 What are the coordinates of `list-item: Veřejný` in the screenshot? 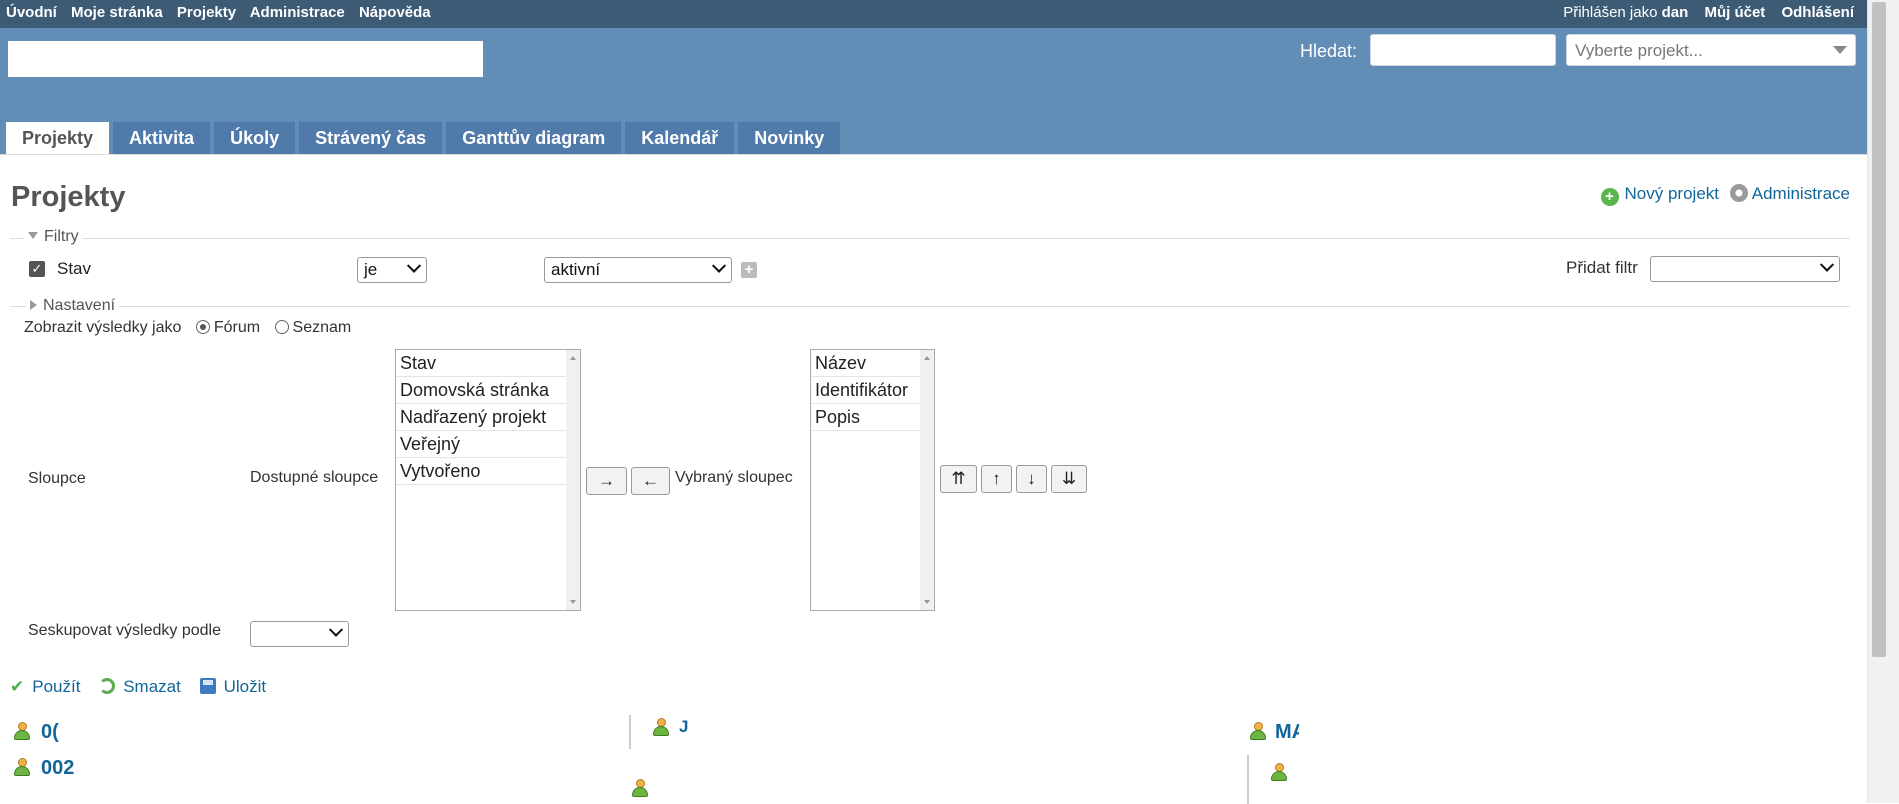 It's located at (488, 444).